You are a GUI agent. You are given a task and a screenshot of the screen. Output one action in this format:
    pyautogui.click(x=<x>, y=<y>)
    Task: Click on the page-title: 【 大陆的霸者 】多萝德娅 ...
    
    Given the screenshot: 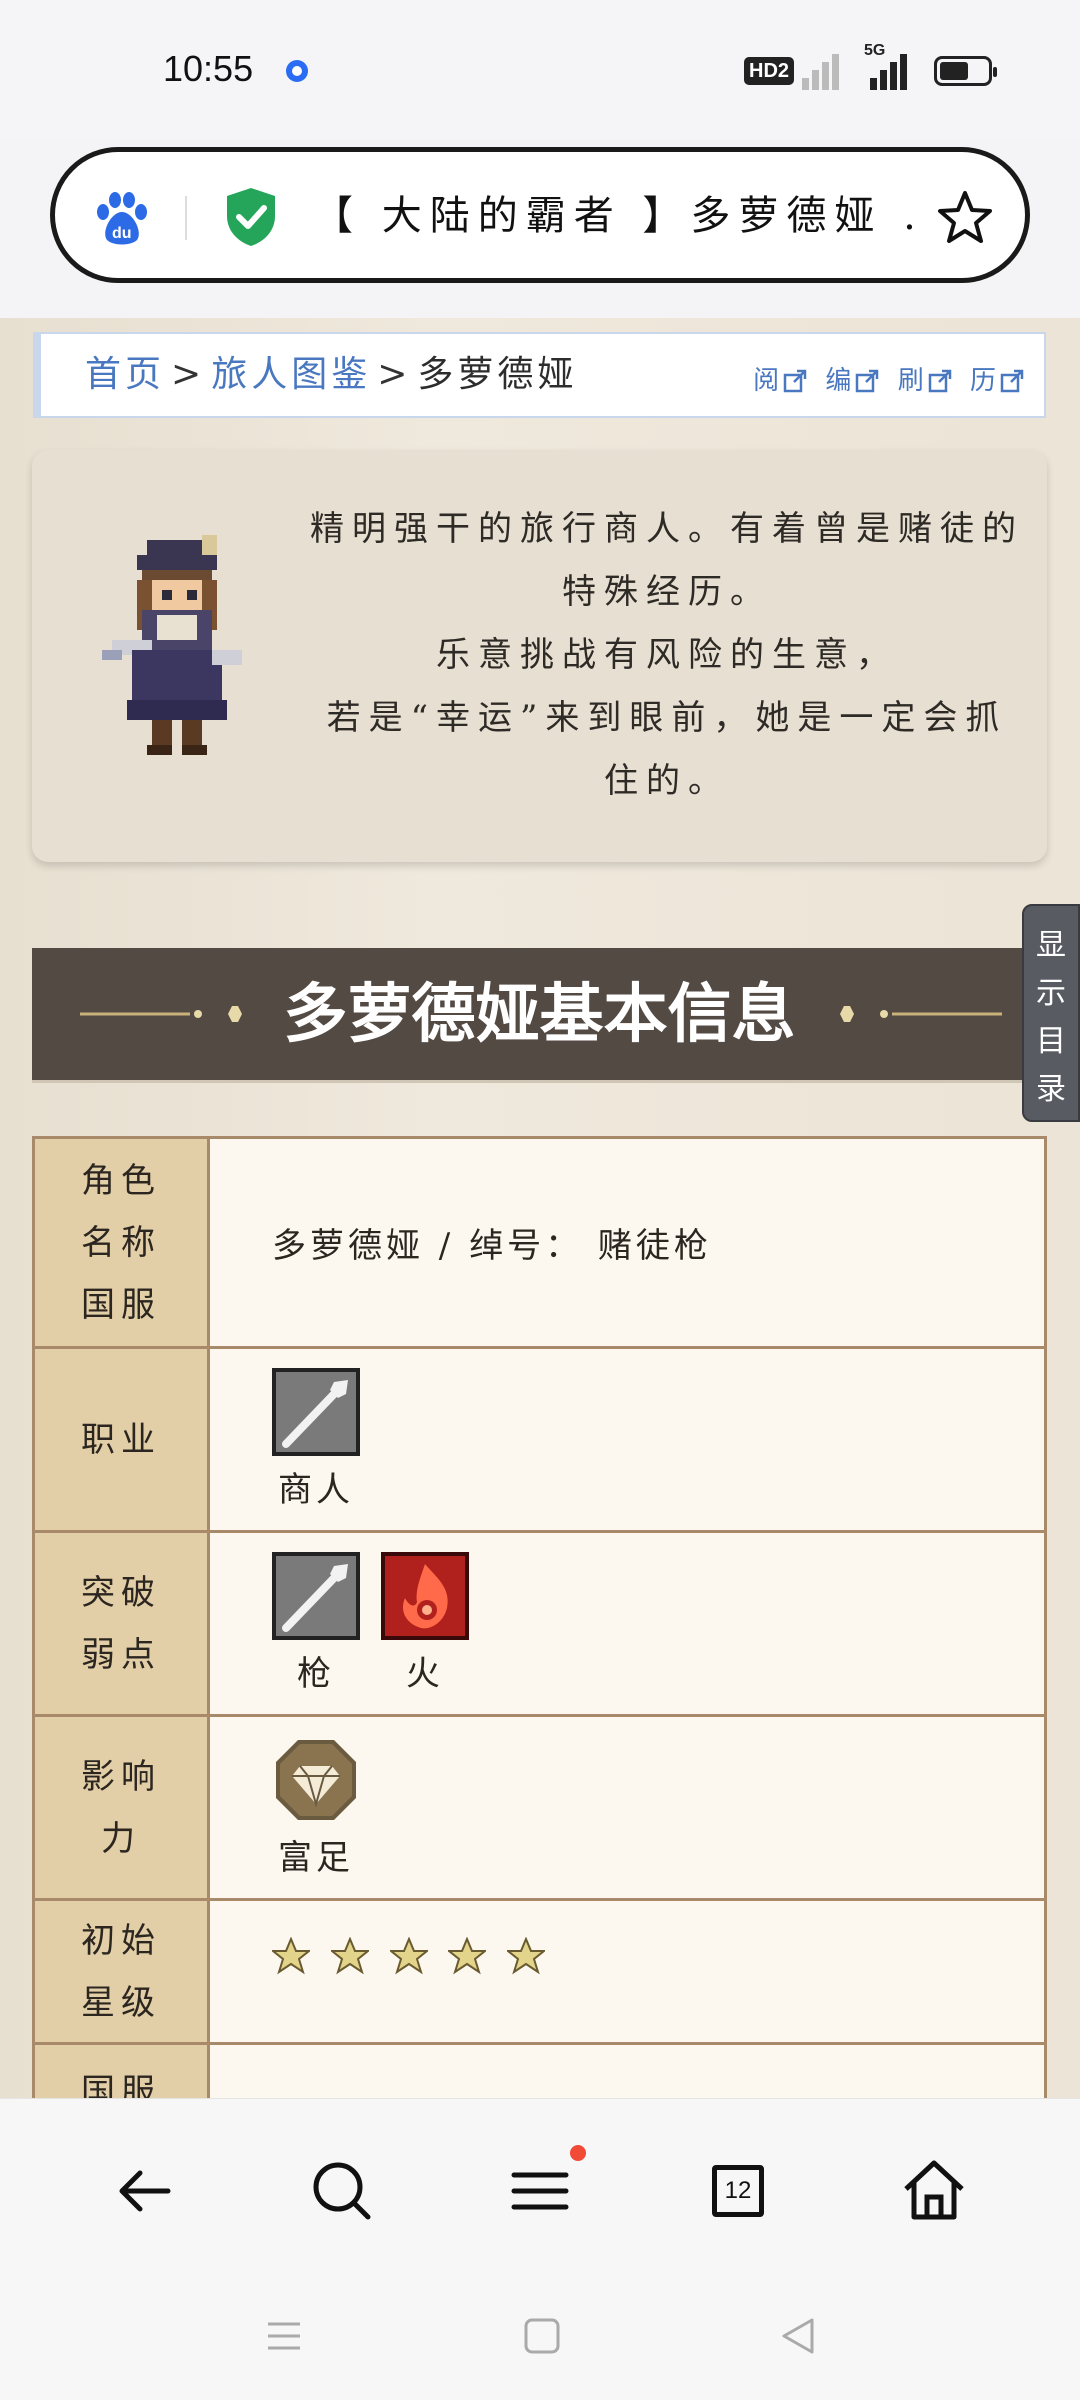 What is the action you would take?
    pyautogui.click(x=618, y=216)
    